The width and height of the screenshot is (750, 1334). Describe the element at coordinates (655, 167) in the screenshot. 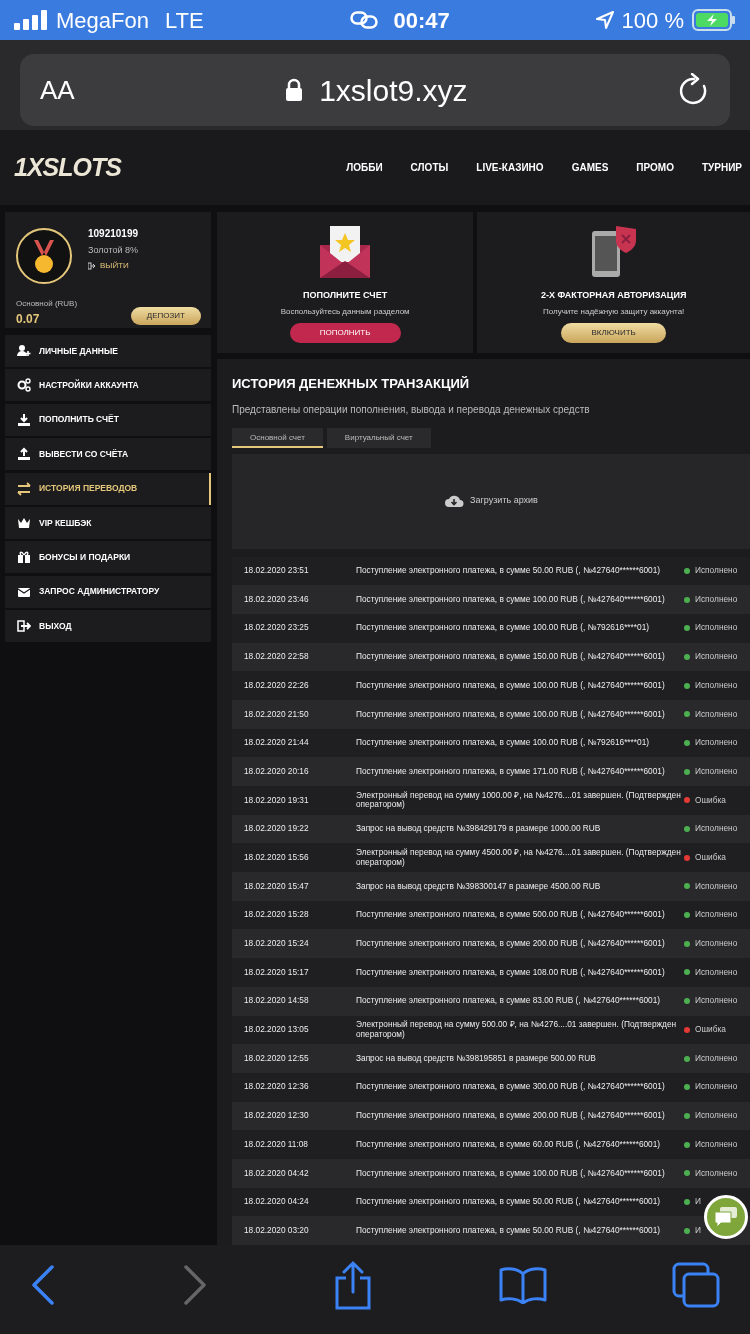

I see `nav-link: ПРОМО` at that location.